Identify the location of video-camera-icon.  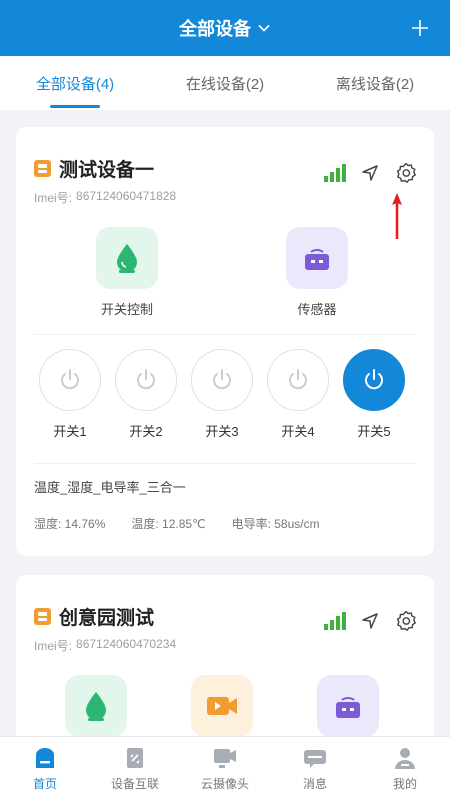
(222, 706).